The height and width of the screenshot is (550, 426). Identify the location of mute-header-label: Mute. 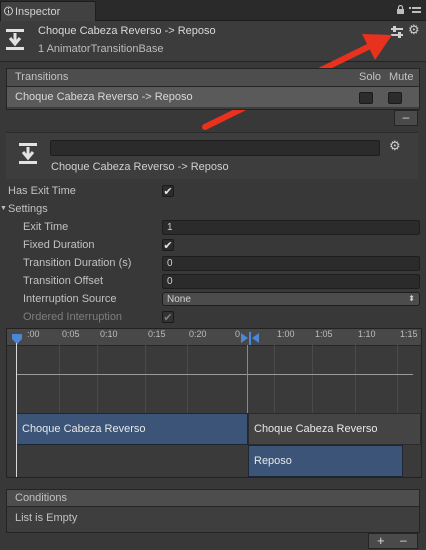
(401, 77).